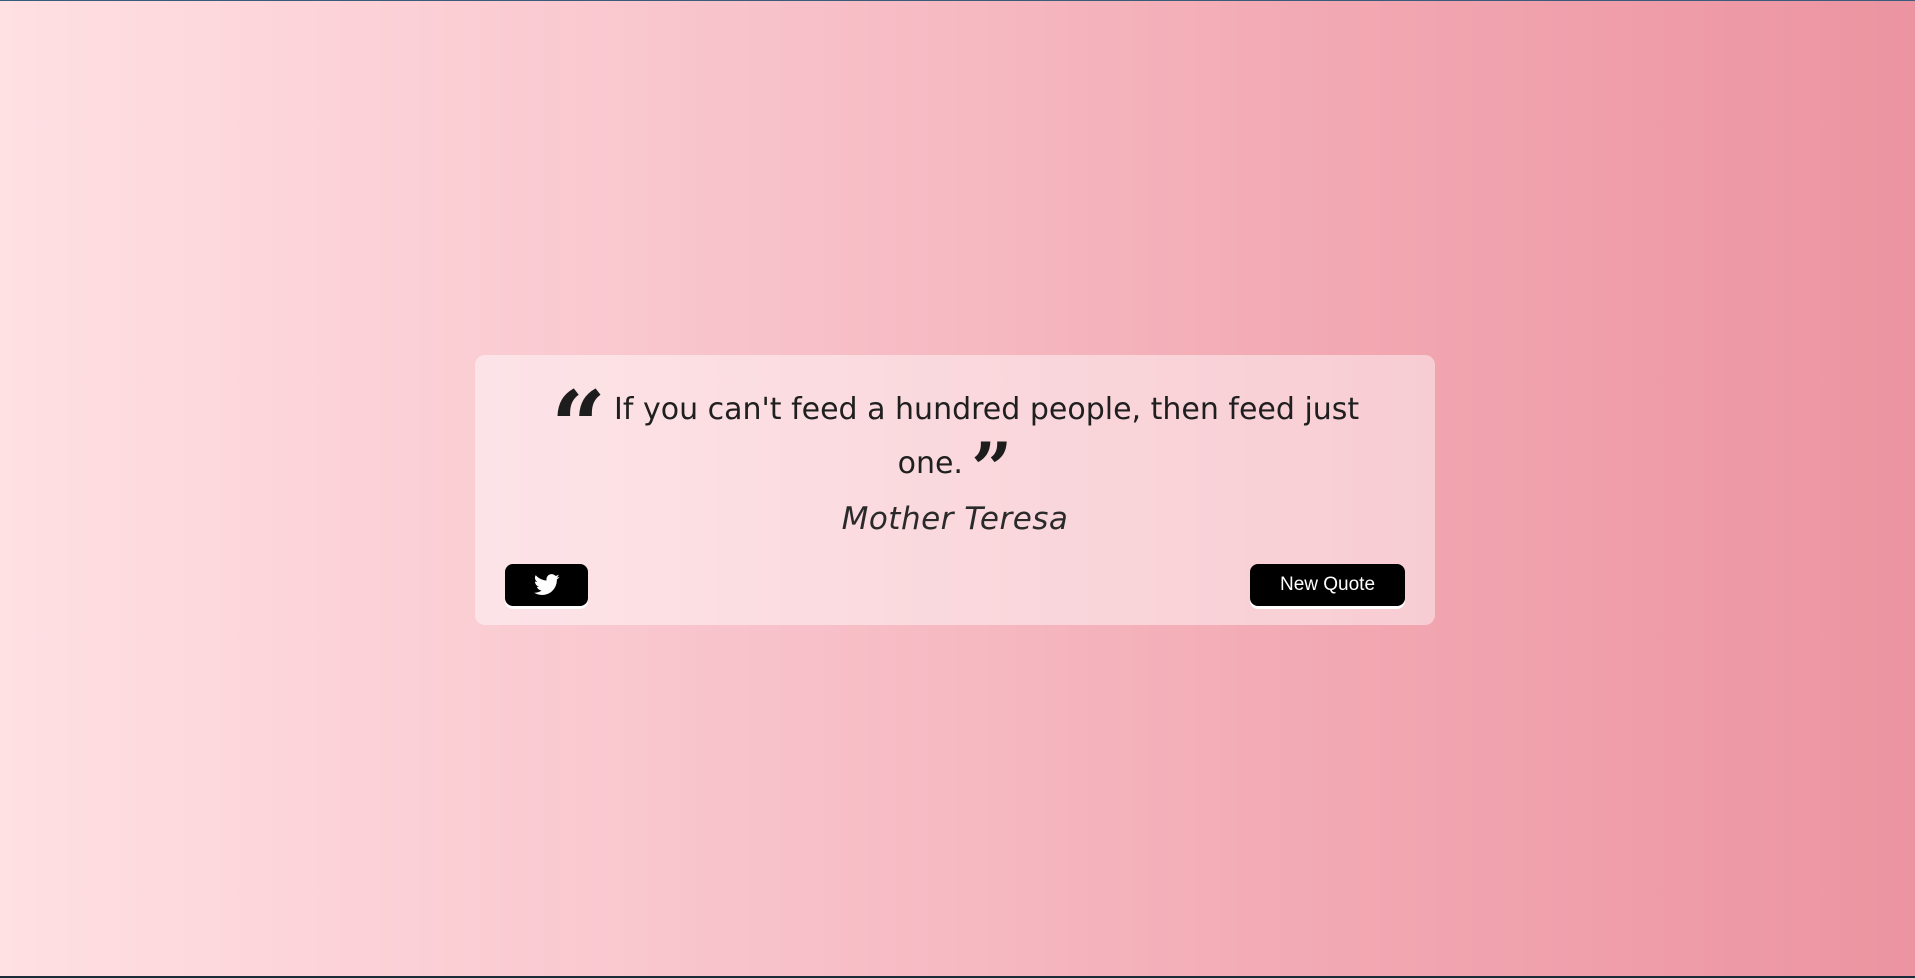 This screenshot has width=1915, height=978. Describe the element at coordinates (578, 426) in the screenshot. I see `open-quote-icon: “` at that location.